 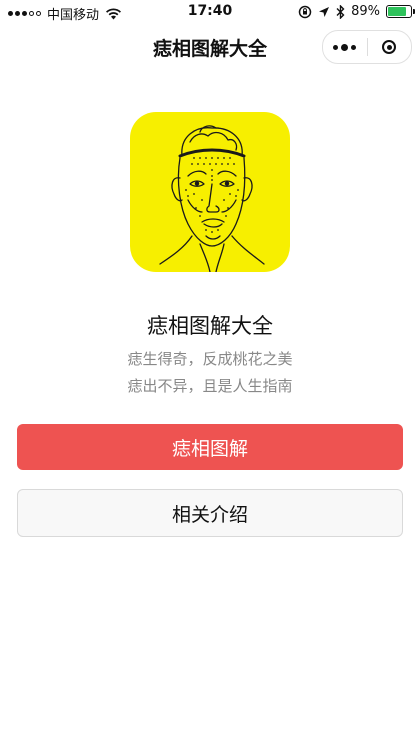 I want to click on related-intro-button-label: 相关介绍, so click(x=209, y=514).